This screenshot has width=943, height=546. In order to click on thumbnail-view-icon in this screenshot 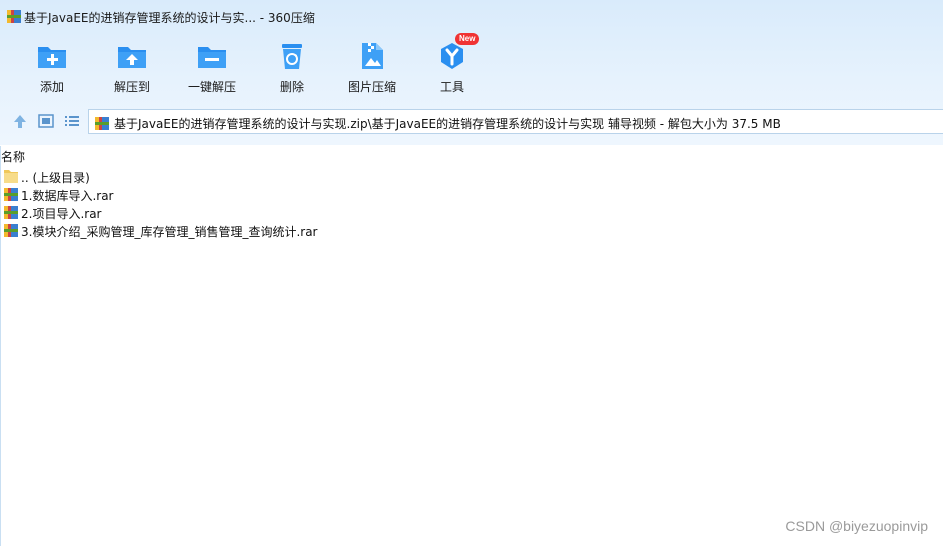, I will do `click(46, 121)`.